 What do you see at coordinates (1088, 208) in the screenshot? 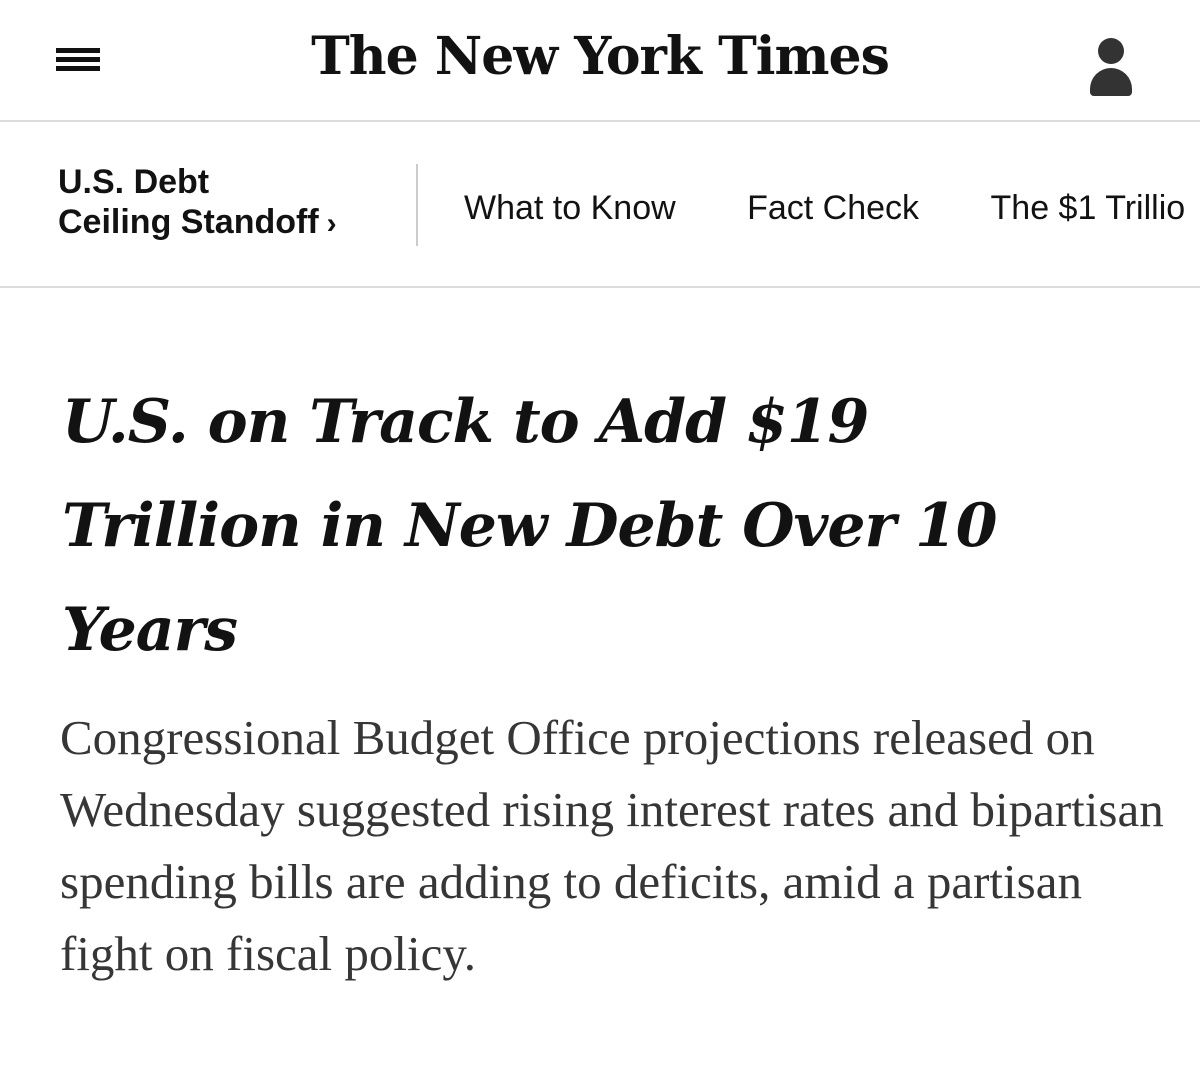
I see `section-link-one-trillion: The $1 Trillio` at bounding box center [1088, 208].